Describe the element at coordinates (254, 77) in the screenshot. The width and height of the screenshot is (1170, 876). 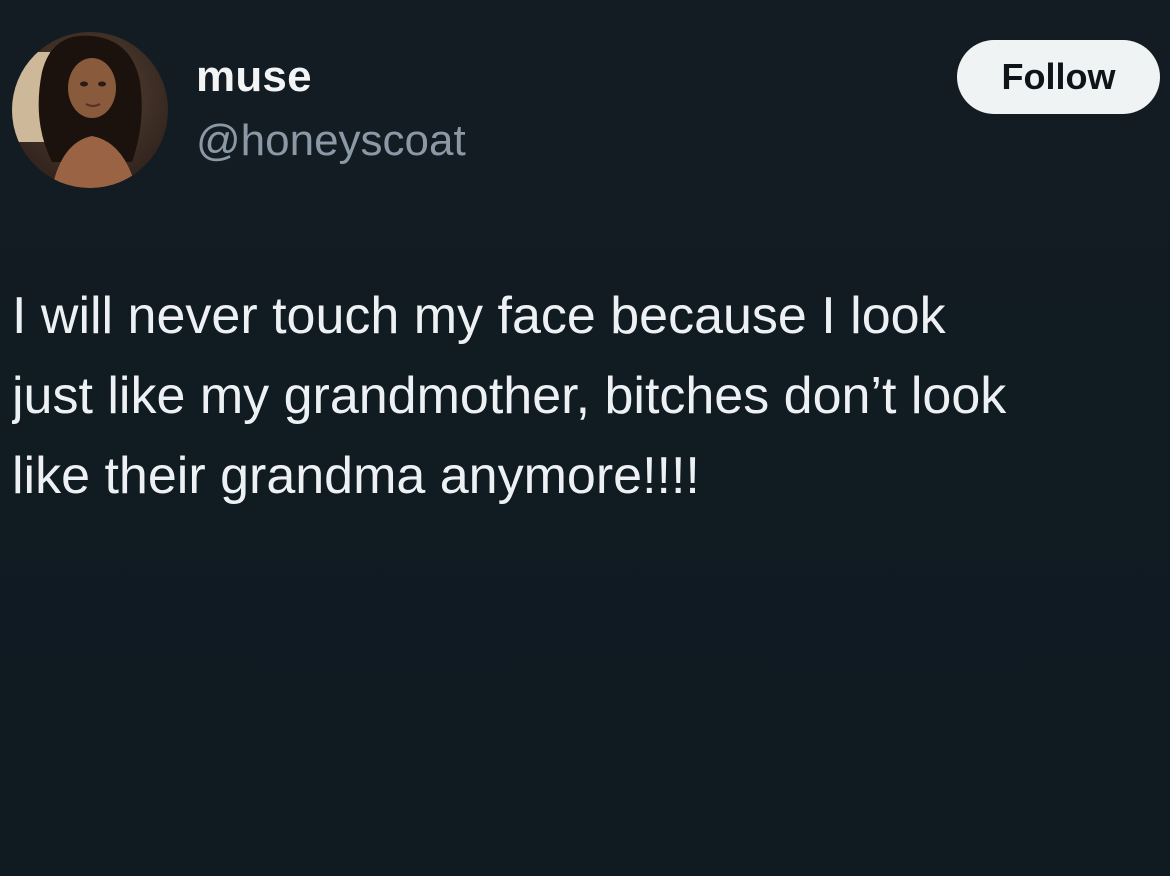
I see `display-name: muse` at that location.